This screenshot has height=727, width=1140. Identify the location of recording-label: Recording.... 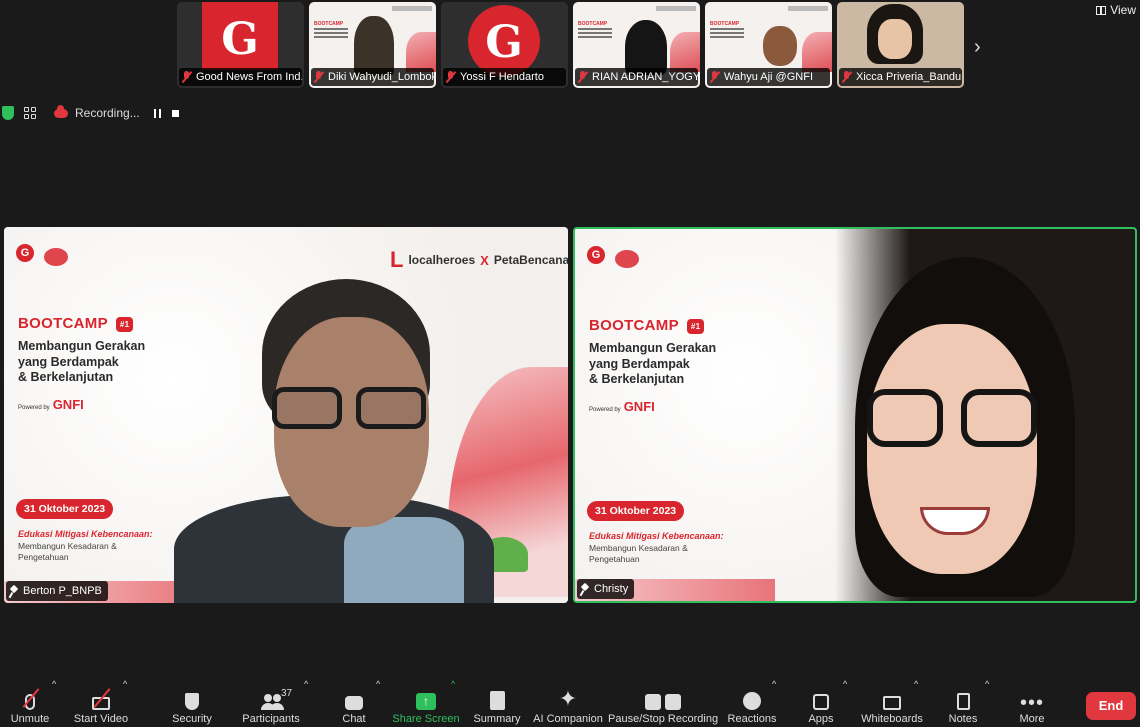
(107, 113).